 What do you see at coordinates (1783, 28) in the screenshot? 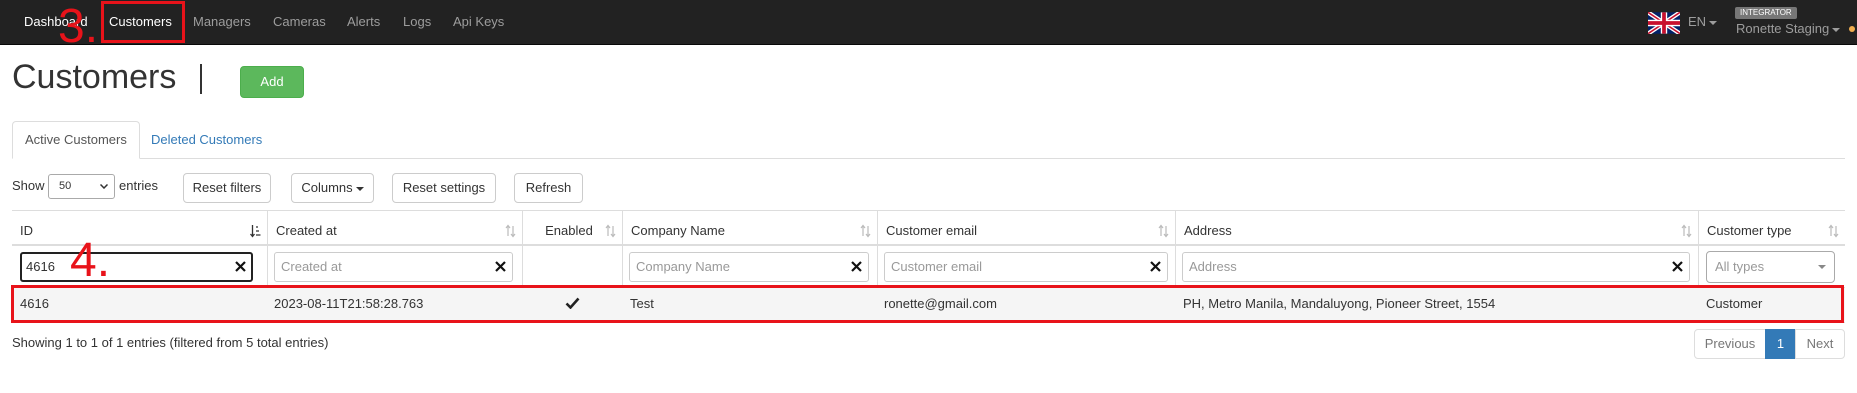
I see `user-name: Ronette Staging` at bounding box center [1783, 28].